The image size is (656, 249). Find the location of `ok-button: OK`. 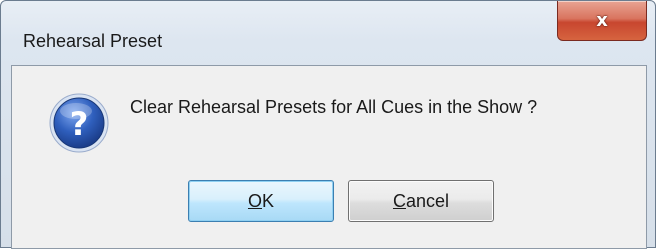

ok-button: OK is located at coordinates (261, 201).